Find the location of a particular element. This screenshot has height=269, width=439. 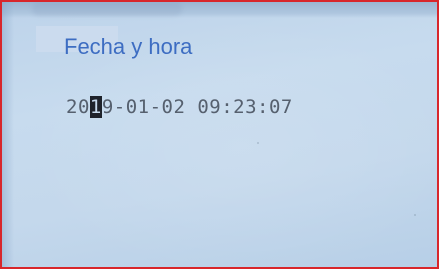

date-time-field: 2019-01-02 09:23:07 is located at coordinates (179, 107).